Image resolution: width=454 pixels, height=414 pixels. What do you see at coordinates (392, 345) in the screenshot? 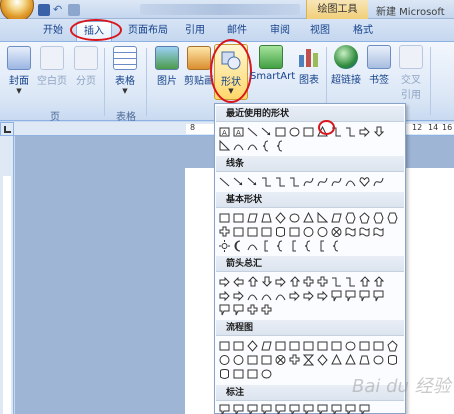
I see `pent-shape-icon` at bounding box center [392, 345].